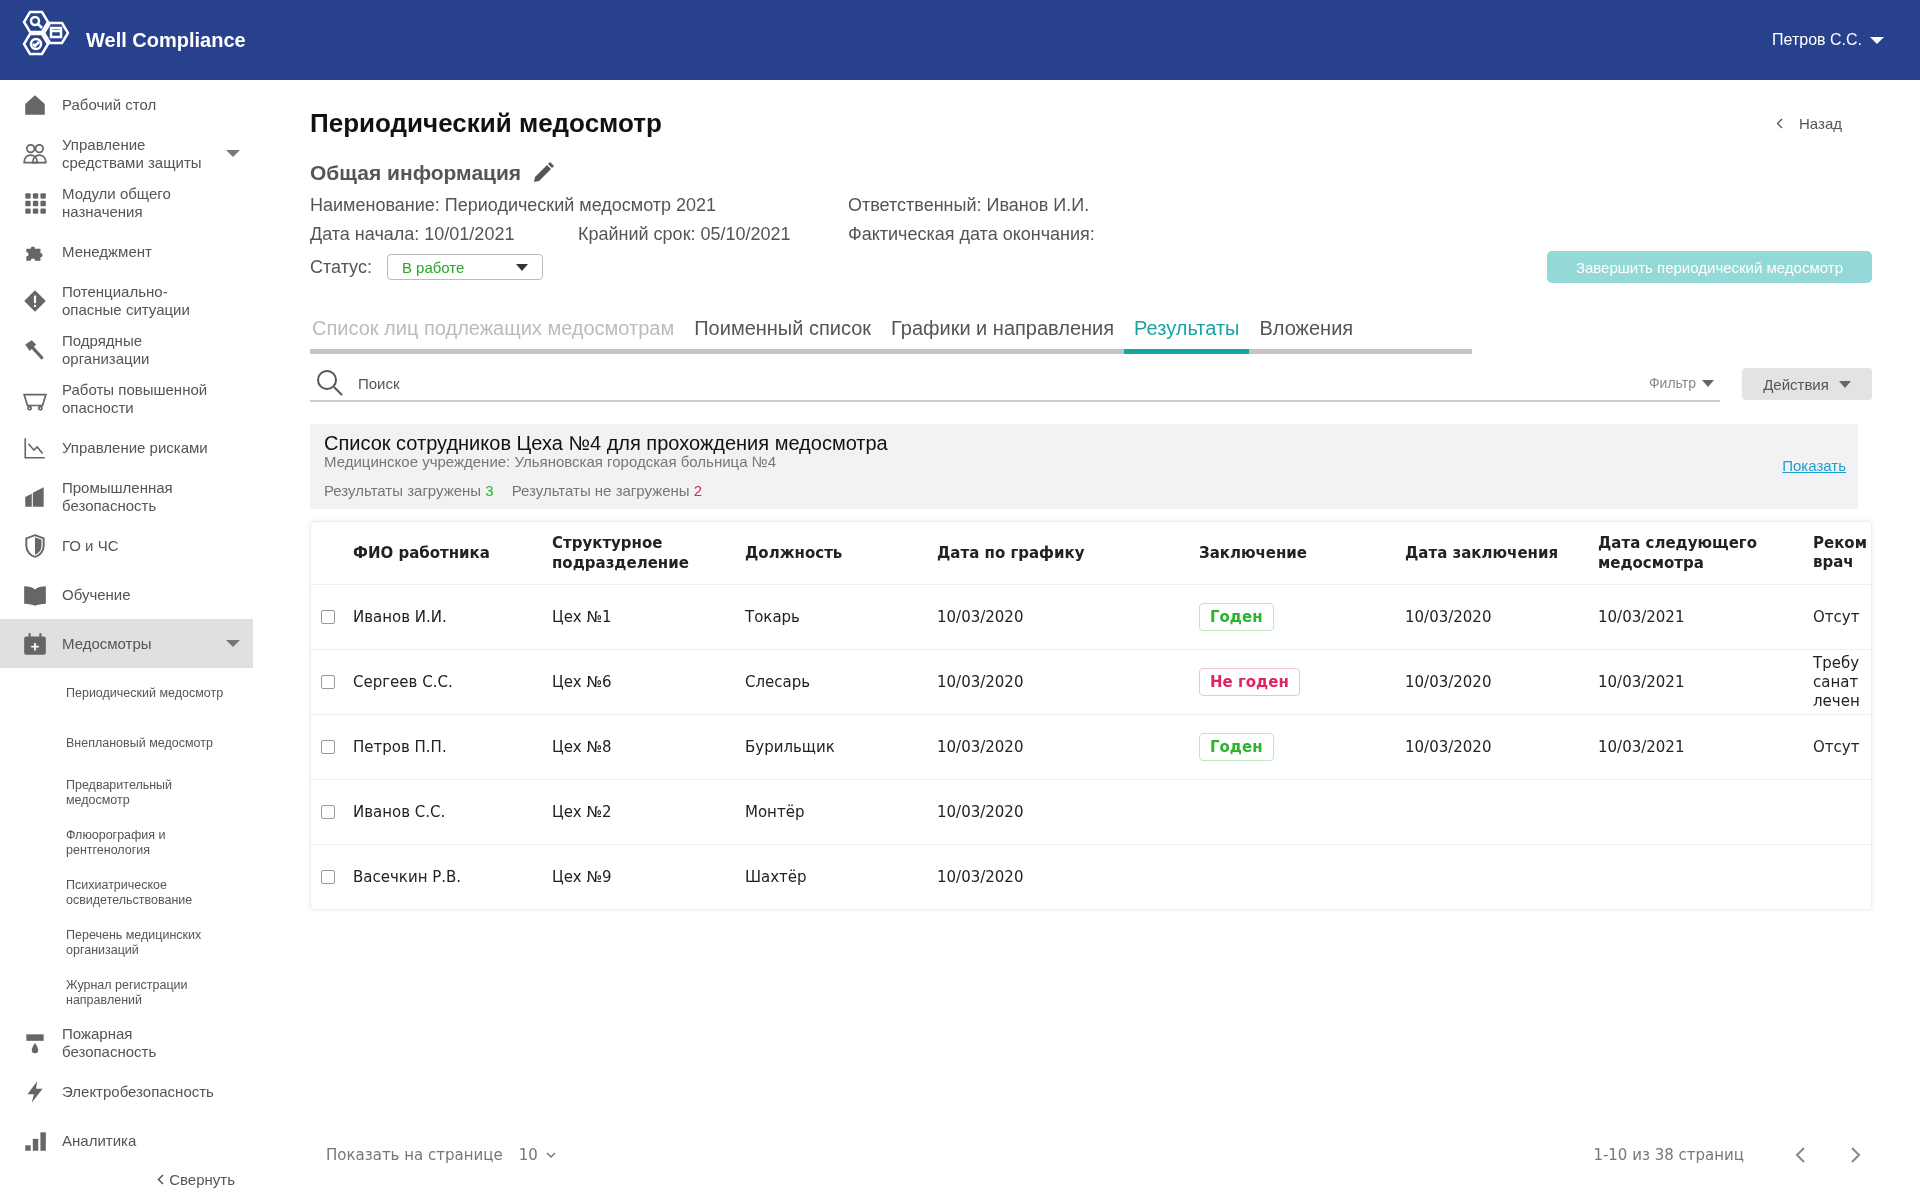  I want to click on conclusion-badge: Не годен, so click(1249, 682).